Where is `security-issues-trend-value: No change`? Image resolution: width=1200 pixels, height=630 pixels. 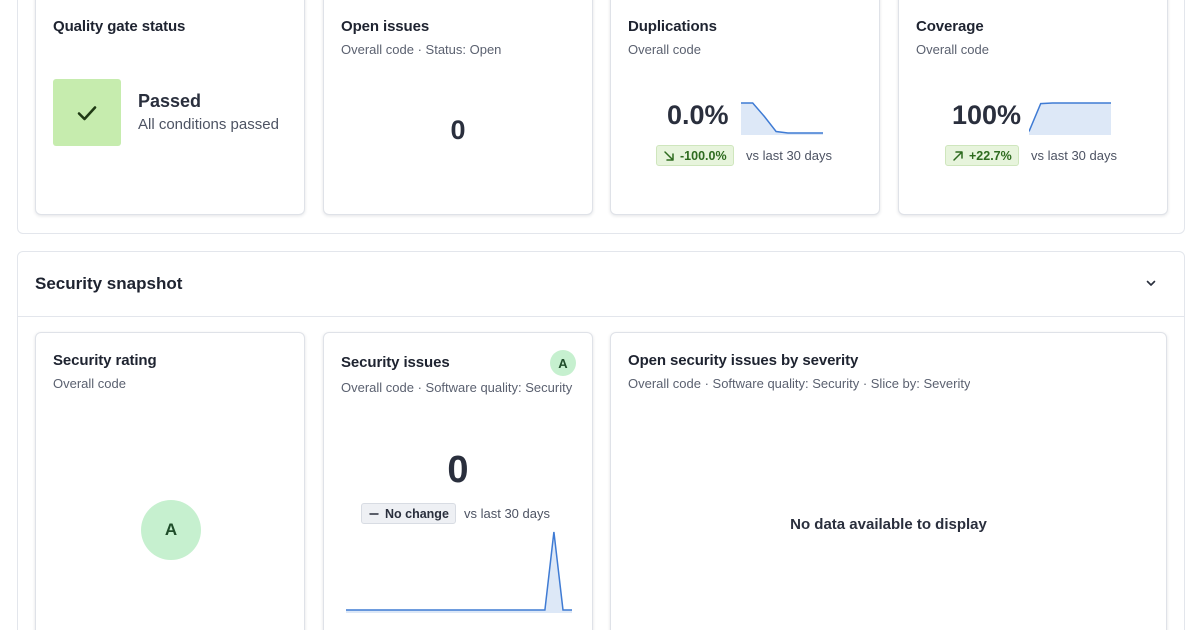 security-issues-trend-value: No change is located at coordinates (417, 513).